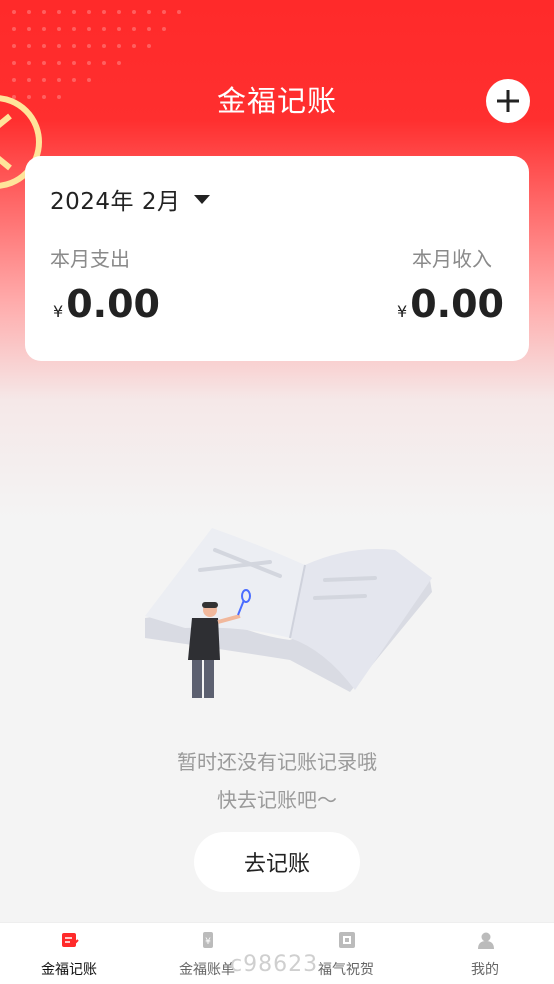 The height and width of the screenshot is (984, 554). I want to click on expense-label: 本月支出, so click(90, 259).